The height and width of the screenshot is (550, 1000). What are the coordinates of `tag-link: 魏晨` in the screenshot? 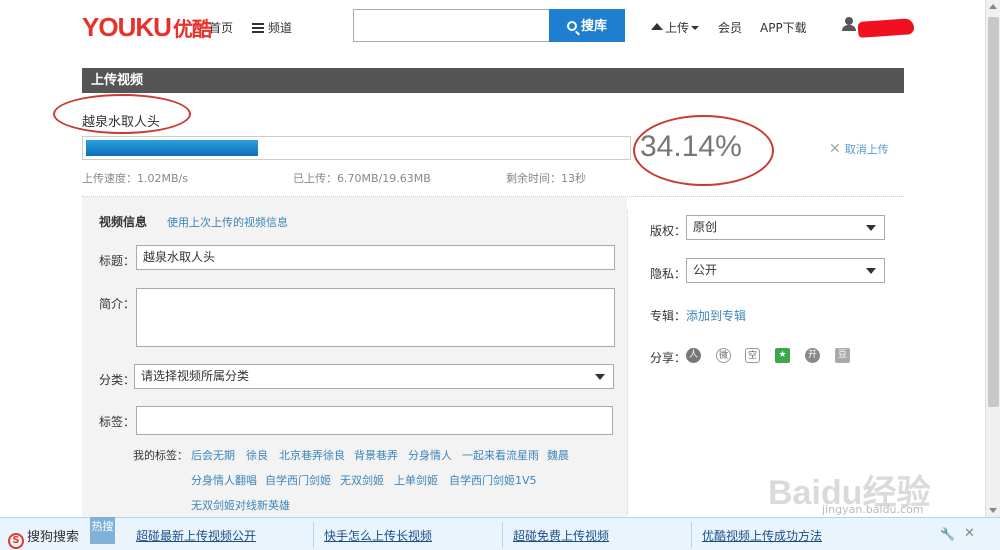 It's located at (558, 455).